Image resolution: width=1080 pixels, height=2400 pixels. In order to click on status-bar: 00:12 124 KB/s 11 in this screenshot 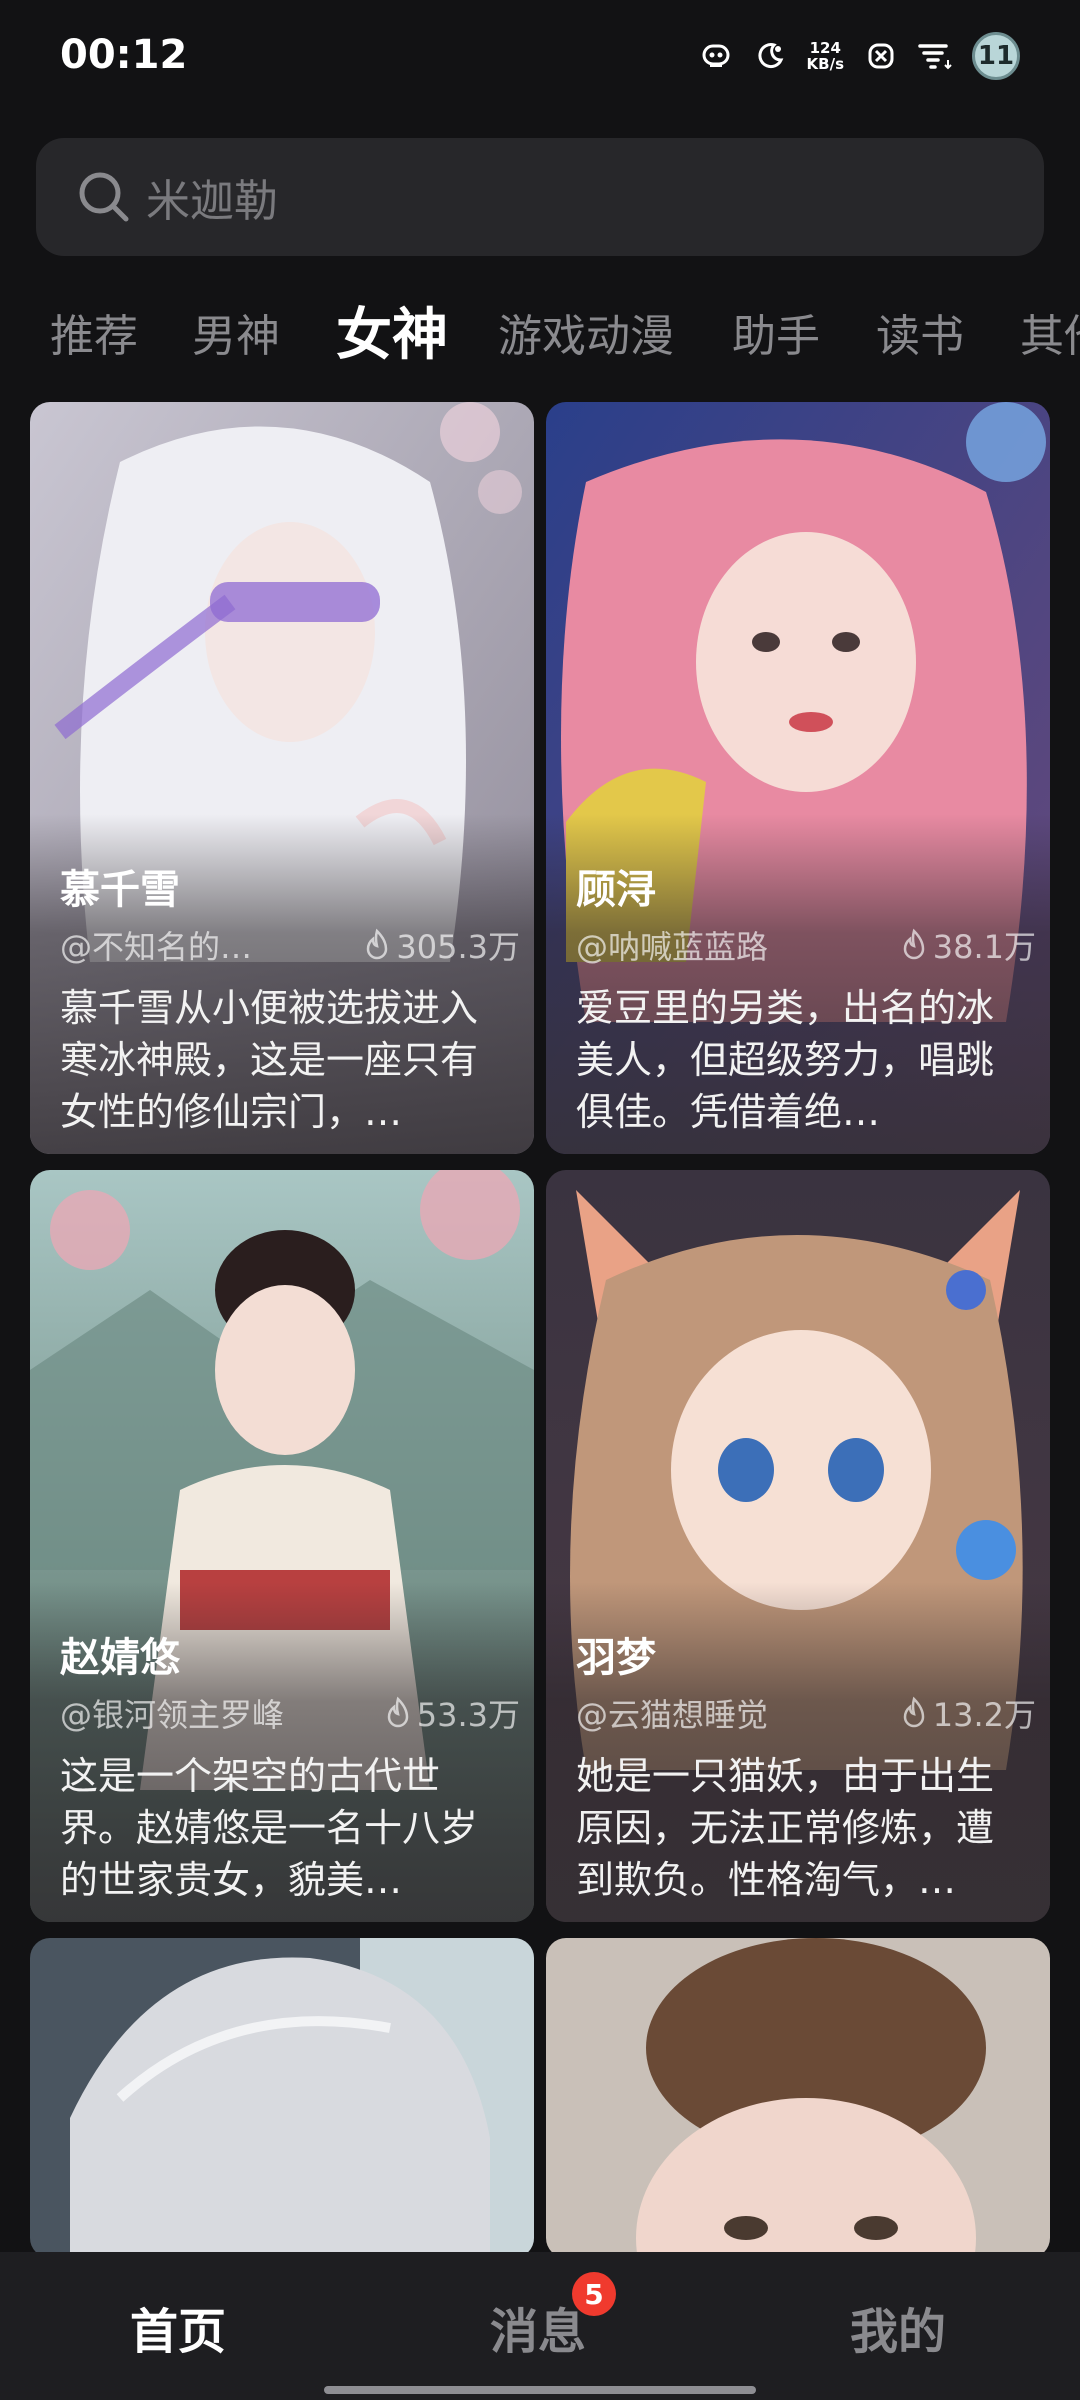, I will do `click(540, 60)`.